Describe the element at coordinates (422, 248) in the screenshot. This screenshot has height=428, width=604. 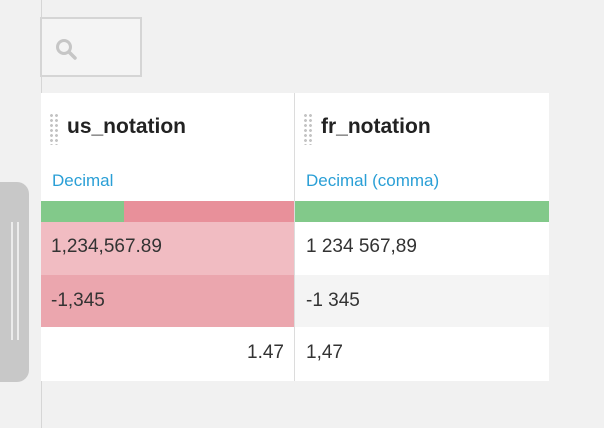
I see `table-cell: 1 234 567,89` at that location.